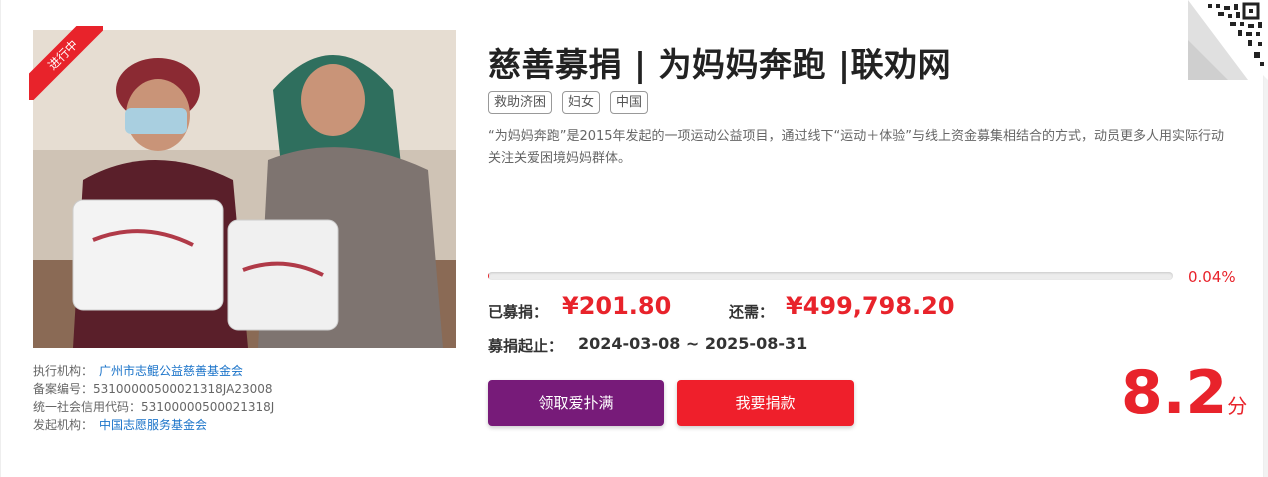  Describe the element at coordinates (1174, 393) in the screenshot. I see `score-value: 8.2` at that location.